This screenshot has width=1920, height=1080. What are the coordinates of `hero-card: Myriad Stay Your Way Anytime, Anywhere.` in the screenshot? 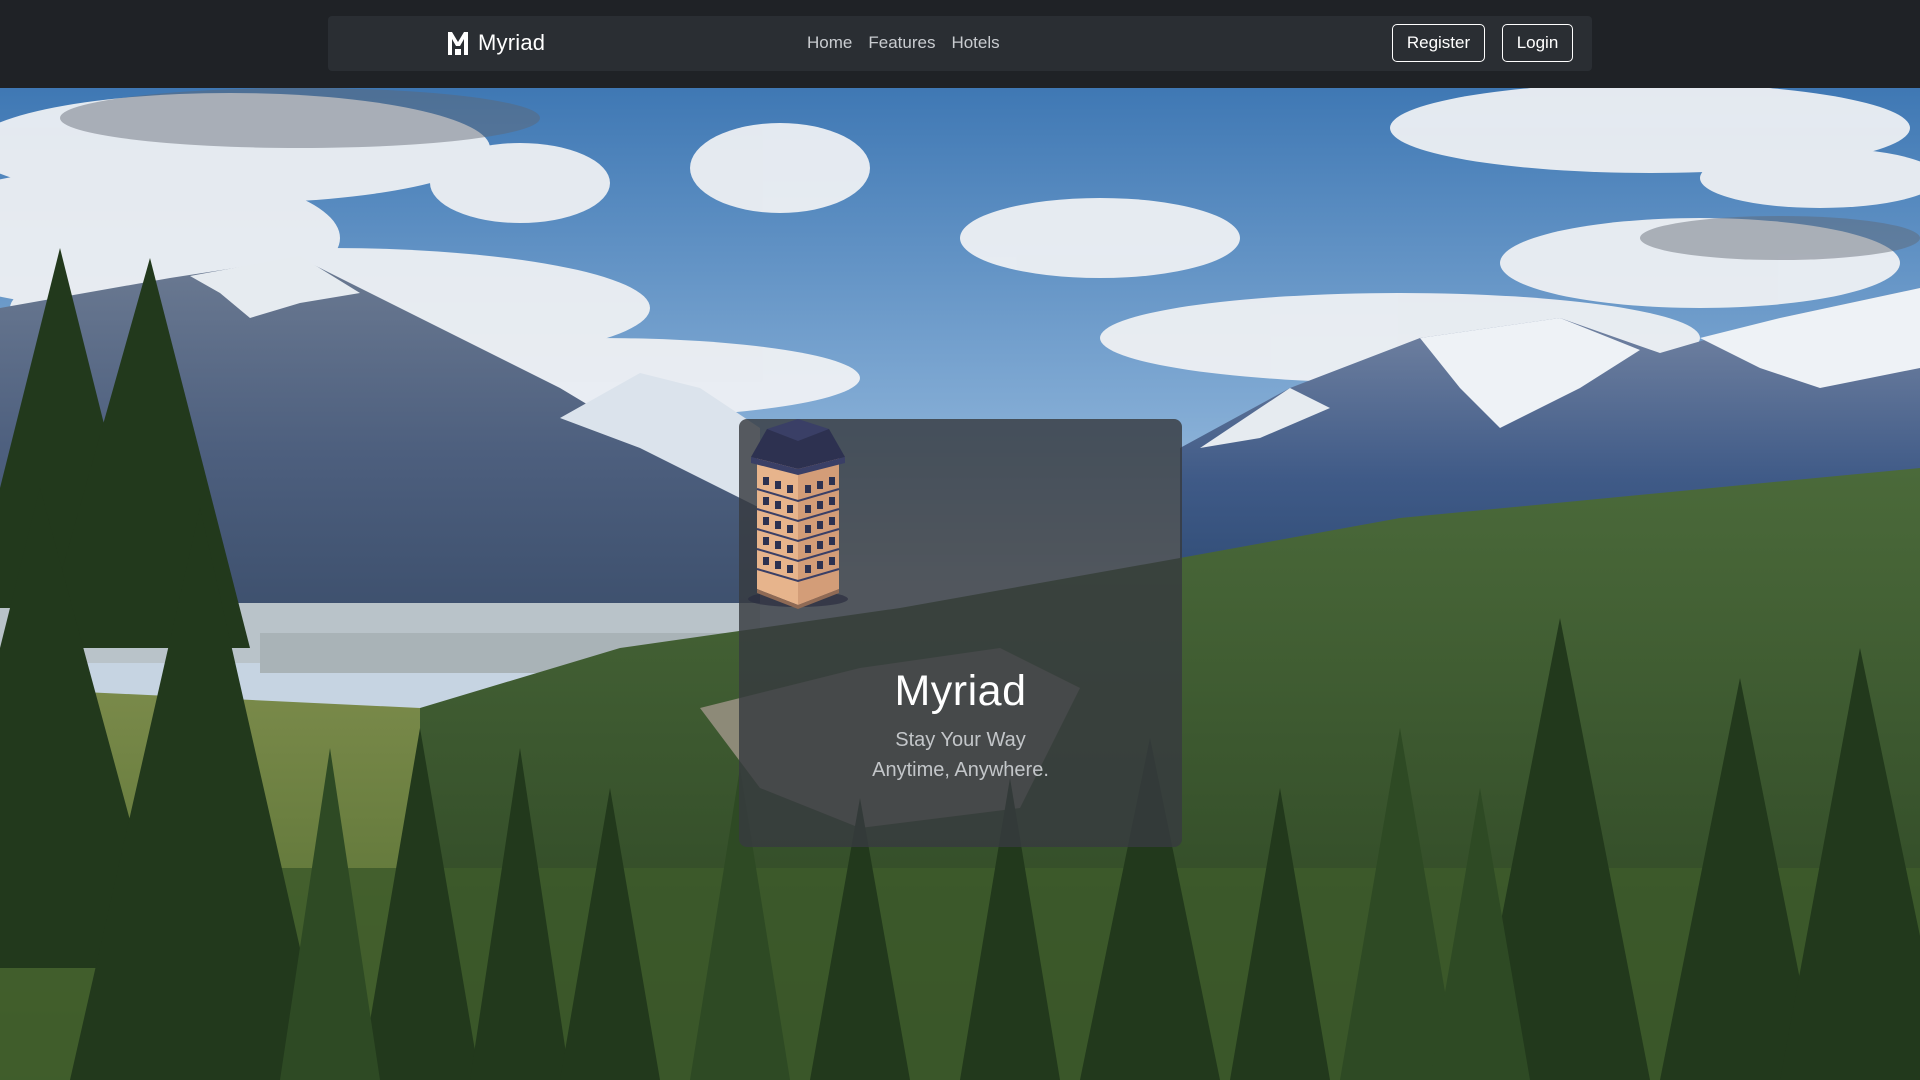 It's located at (960, 633).